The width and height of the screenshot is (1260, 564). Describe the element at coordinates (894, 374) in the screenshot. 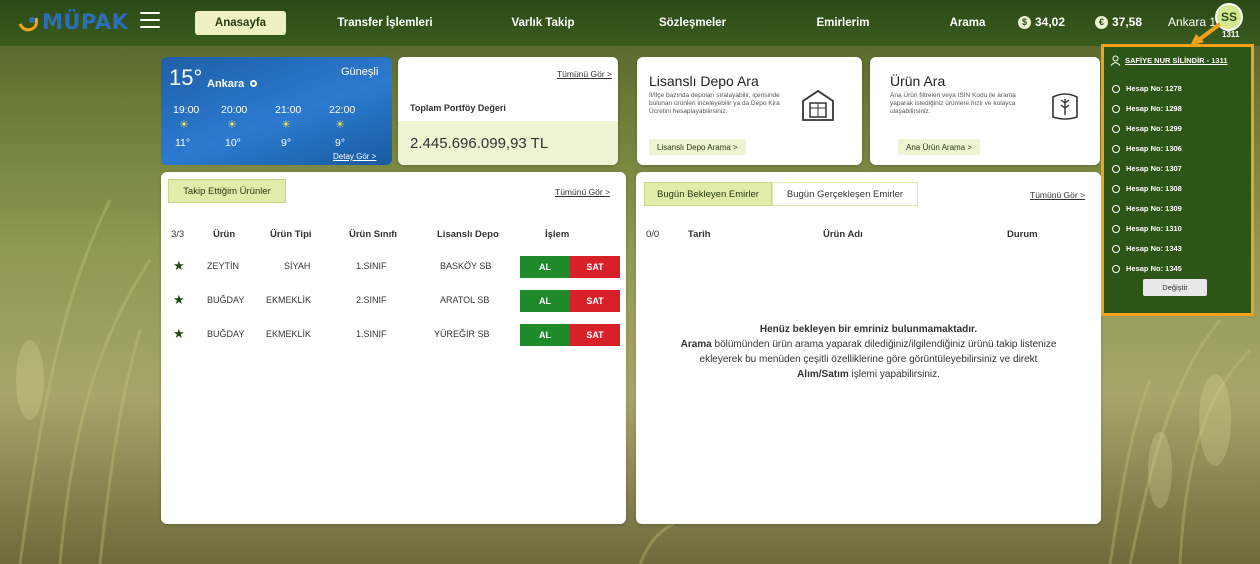

I see `empty-line-3: işlemi yapabilirsiniz.` at that location.